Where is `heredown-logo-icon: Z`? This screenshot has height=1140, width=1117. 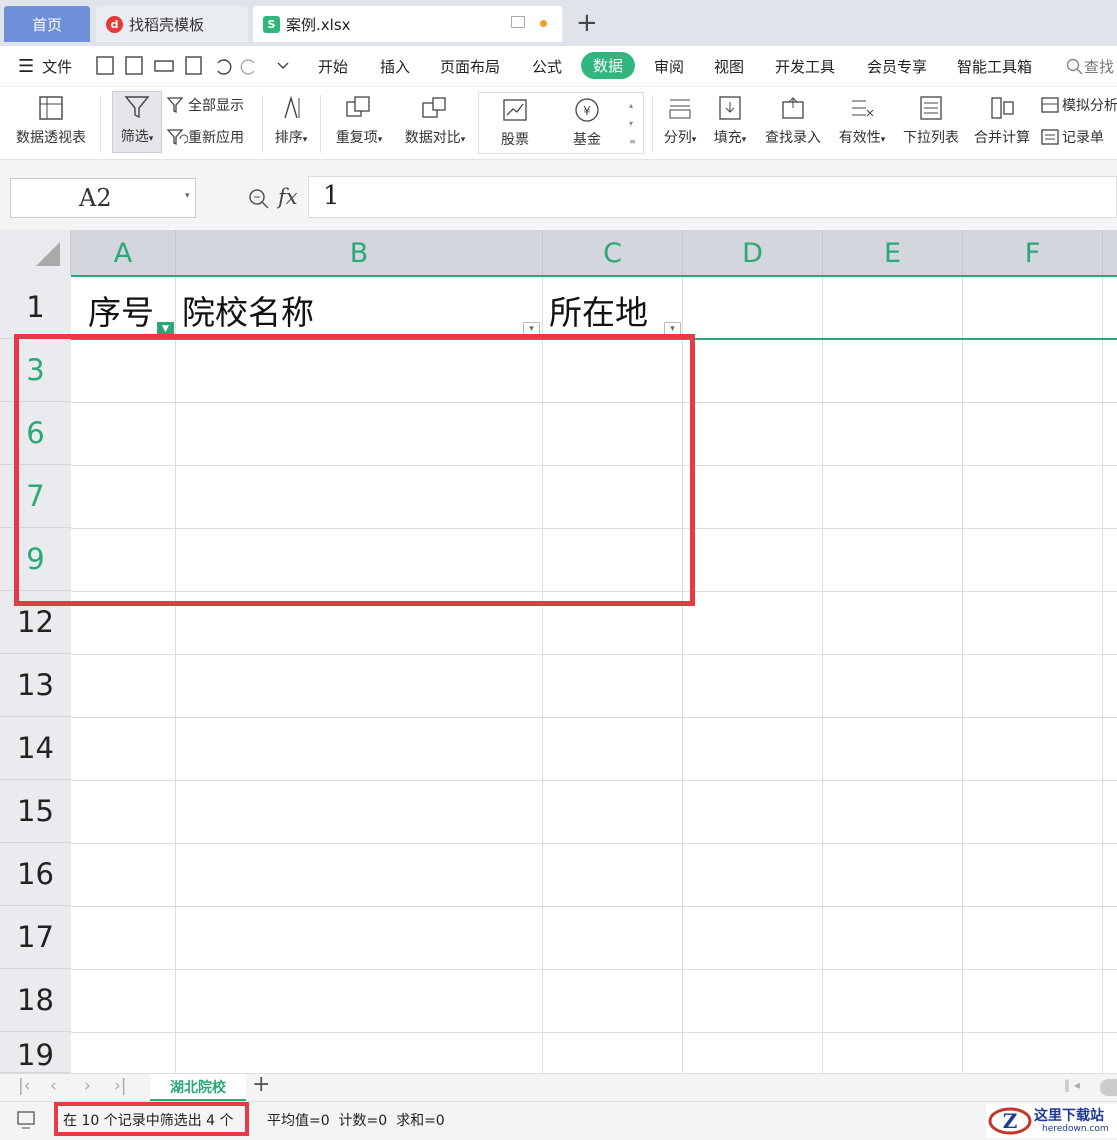
heredown-logo-icon: Z is located at coordinates (1010, 1121).